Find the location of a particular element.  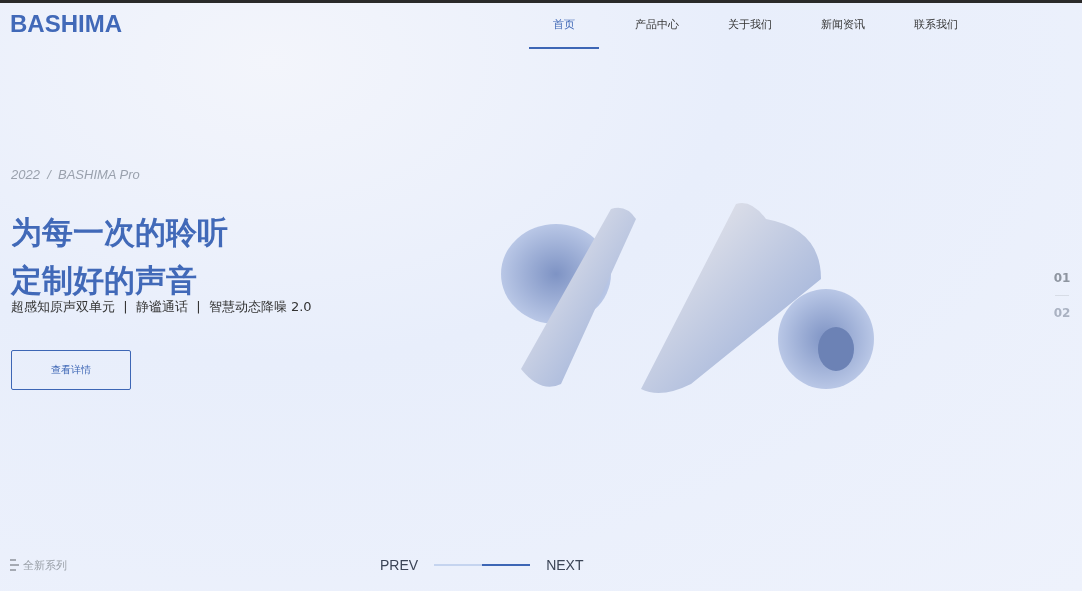

next-link: NEXT is located at coordinates (565, 565).